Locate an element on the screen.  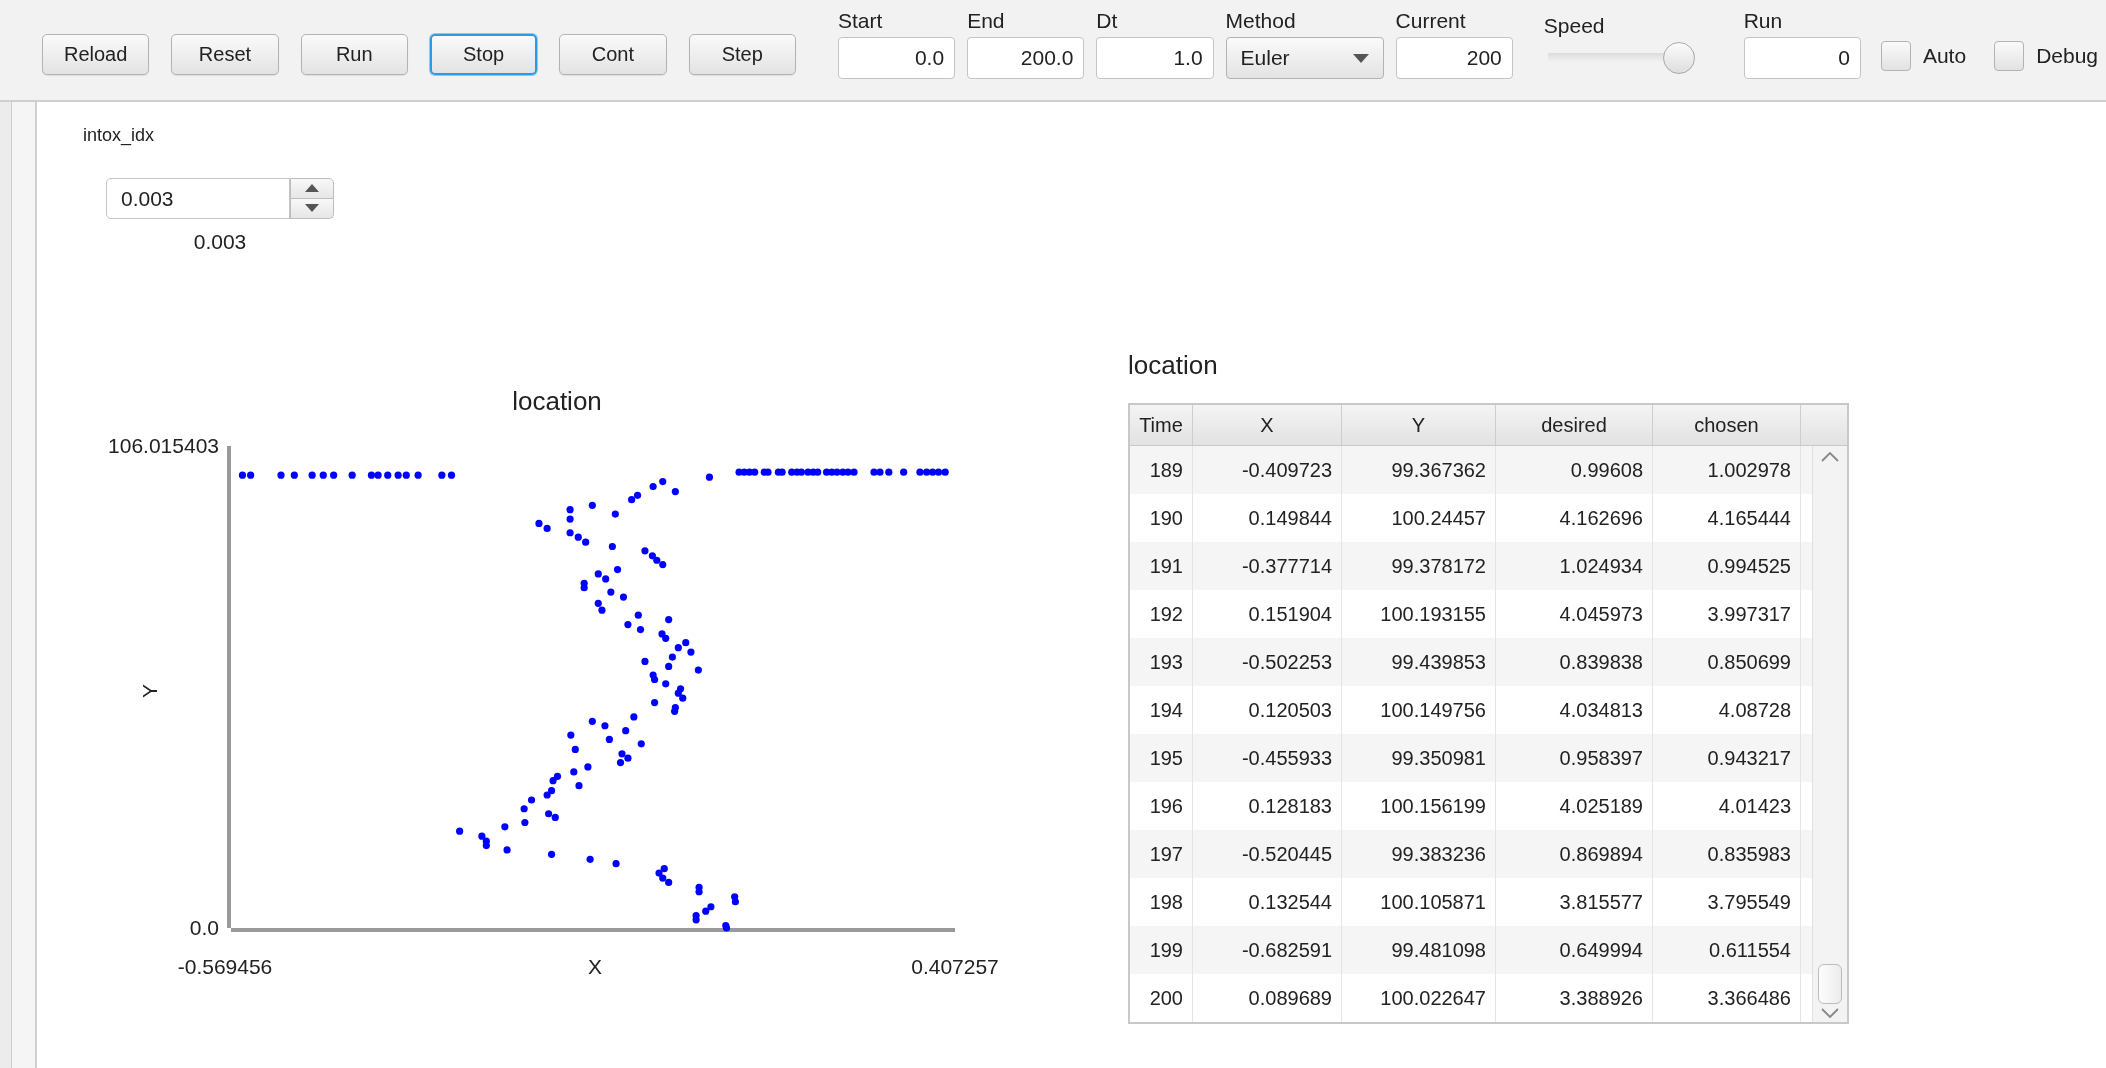
y-axis-label: Y is located at coordinates (149, 691).